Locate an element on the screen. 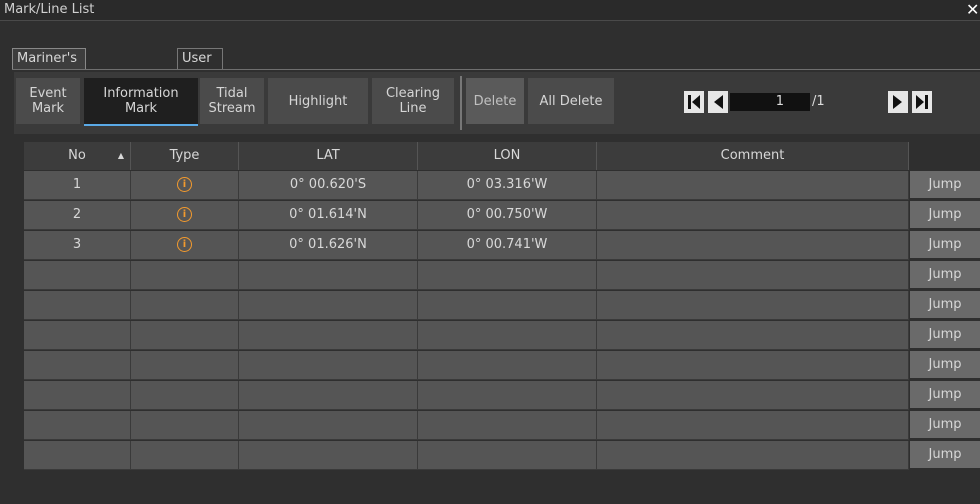 Image resolution: width=980 pixels, height=504 pixels. all-delete-button: All Delete is located at coordinates (571, 101).